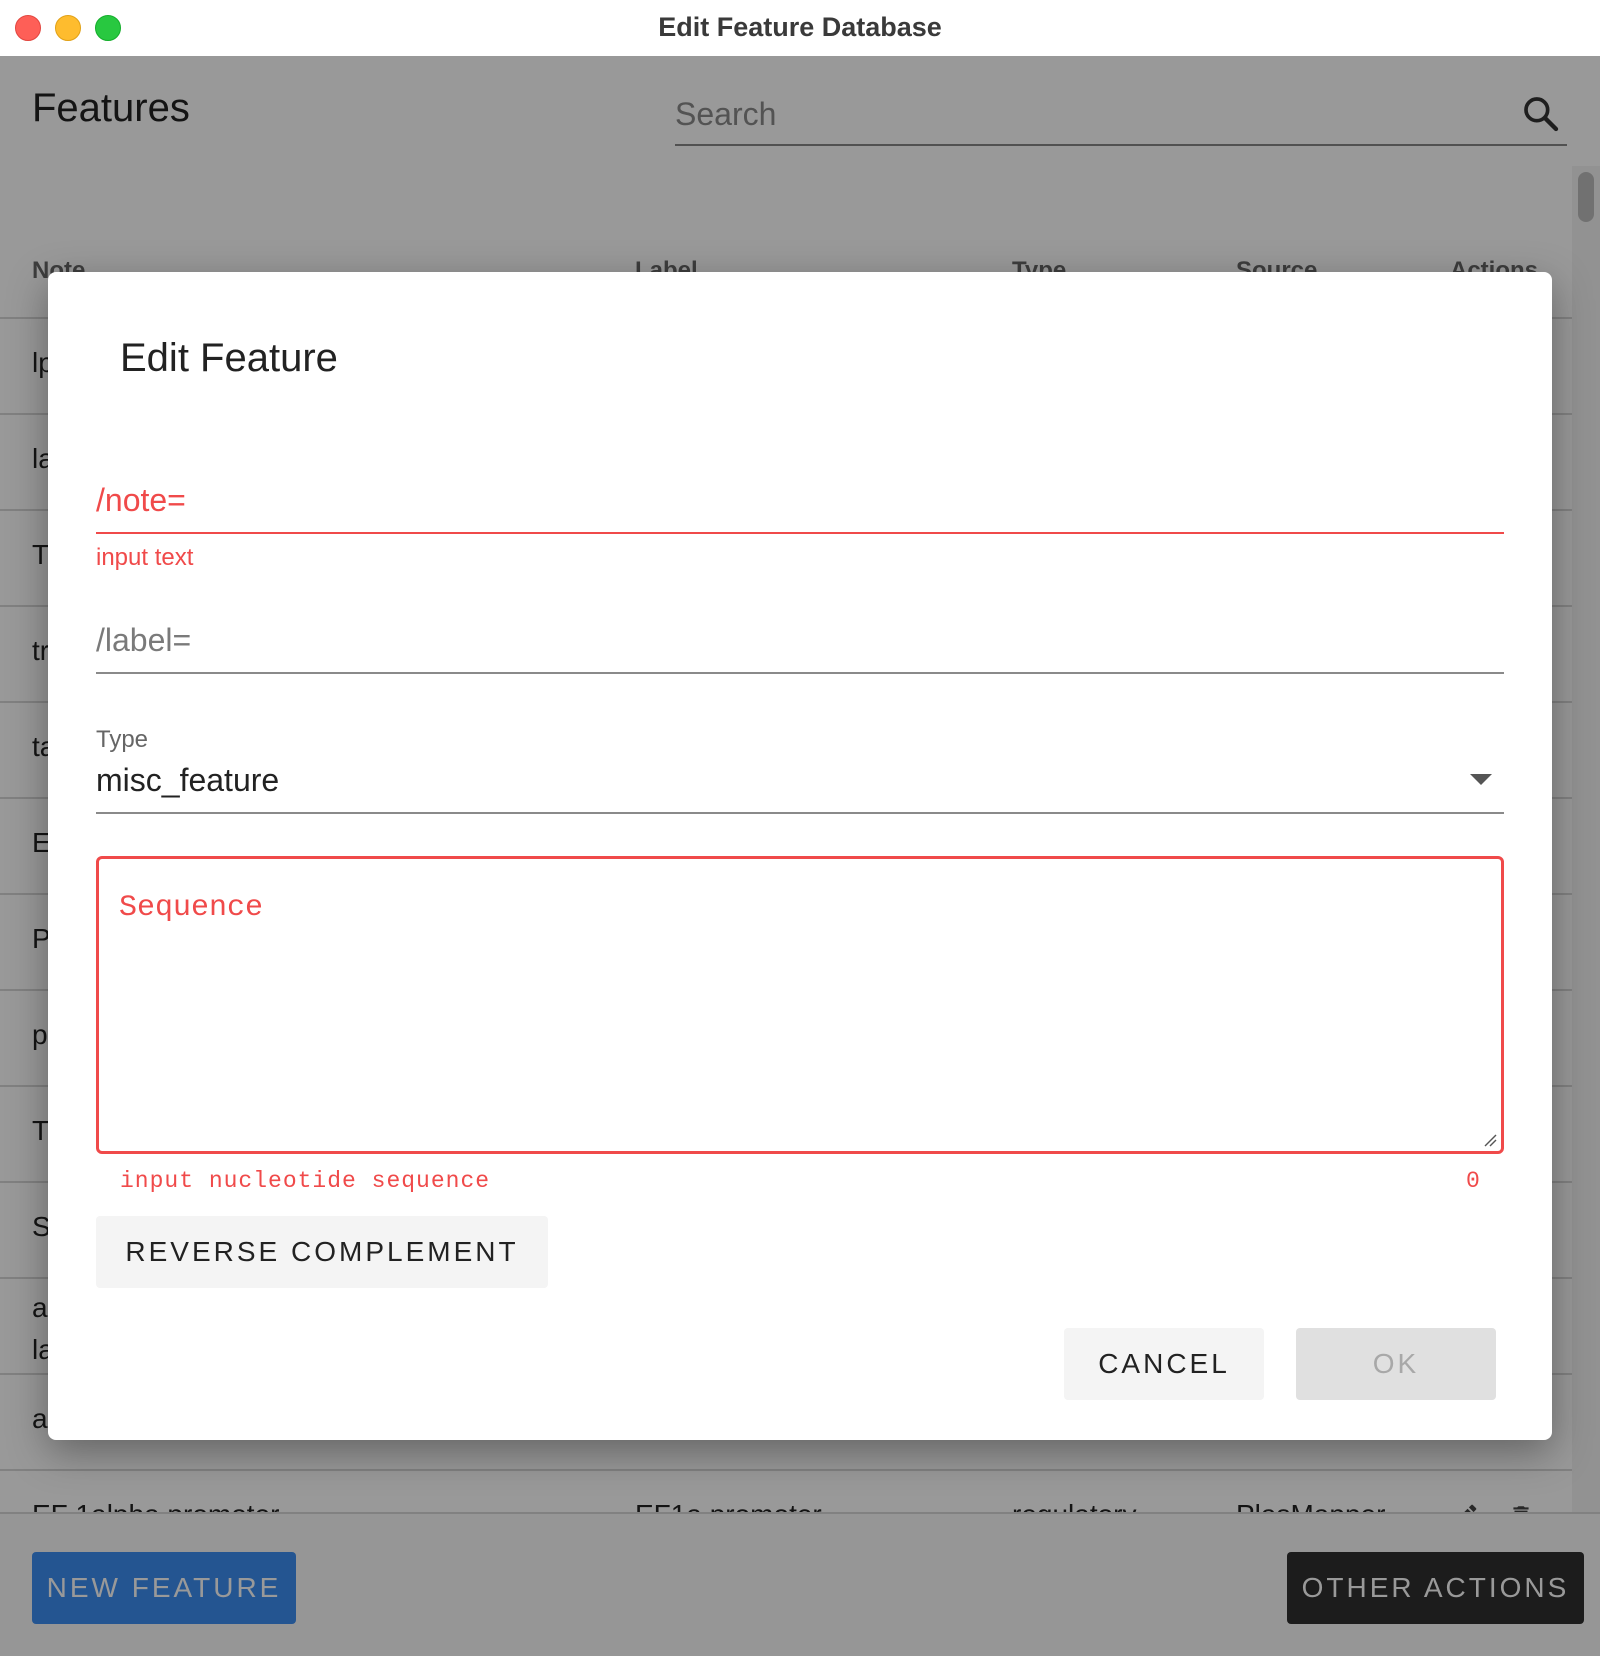  What do you see at coordinates (1490, 1140) in the screenshot?
I see `resize-handle-icon` at bounding box center [1490, 1140].